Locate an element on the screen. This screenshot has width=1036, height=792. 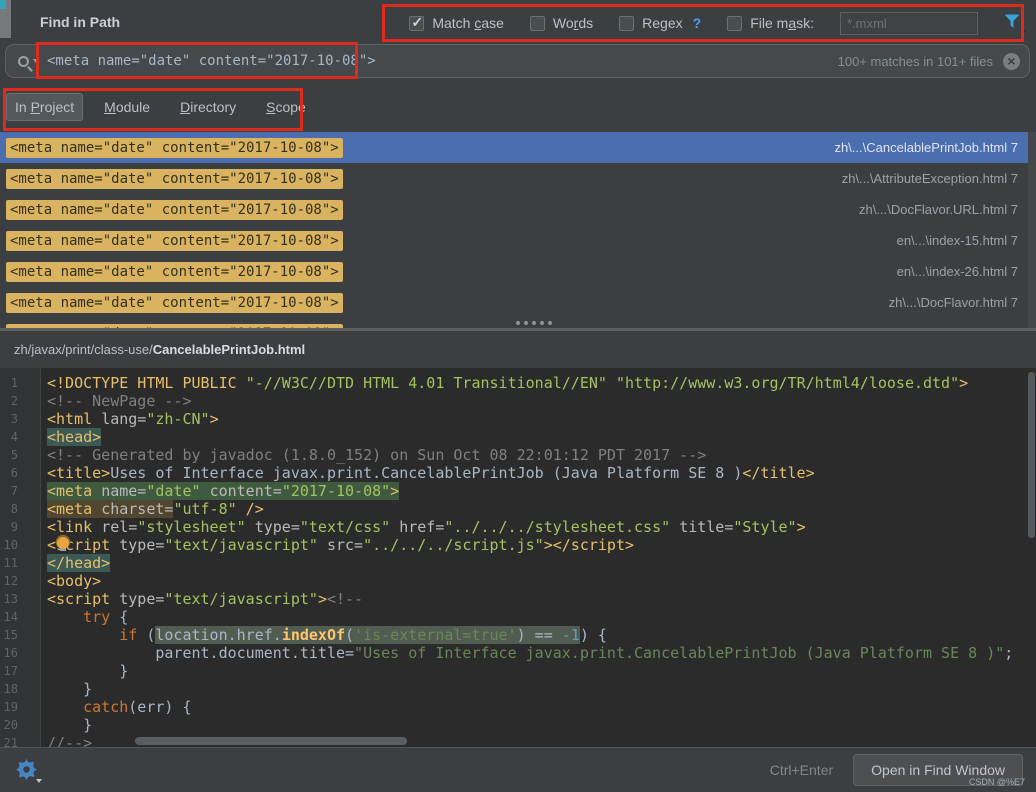
line-number: 12 is located at coordinates (10, 581).